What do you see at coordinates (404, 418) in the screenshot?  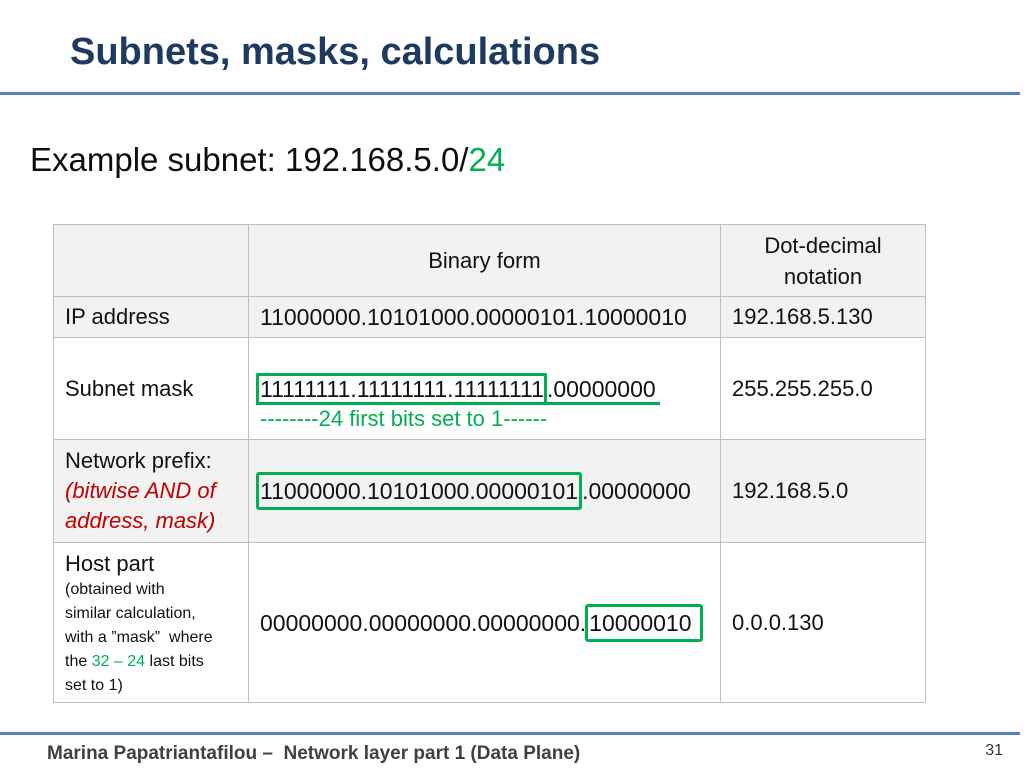 I see `mask-ones-note: --------24 first bits set to 1------` at bounding box center [404, 418].